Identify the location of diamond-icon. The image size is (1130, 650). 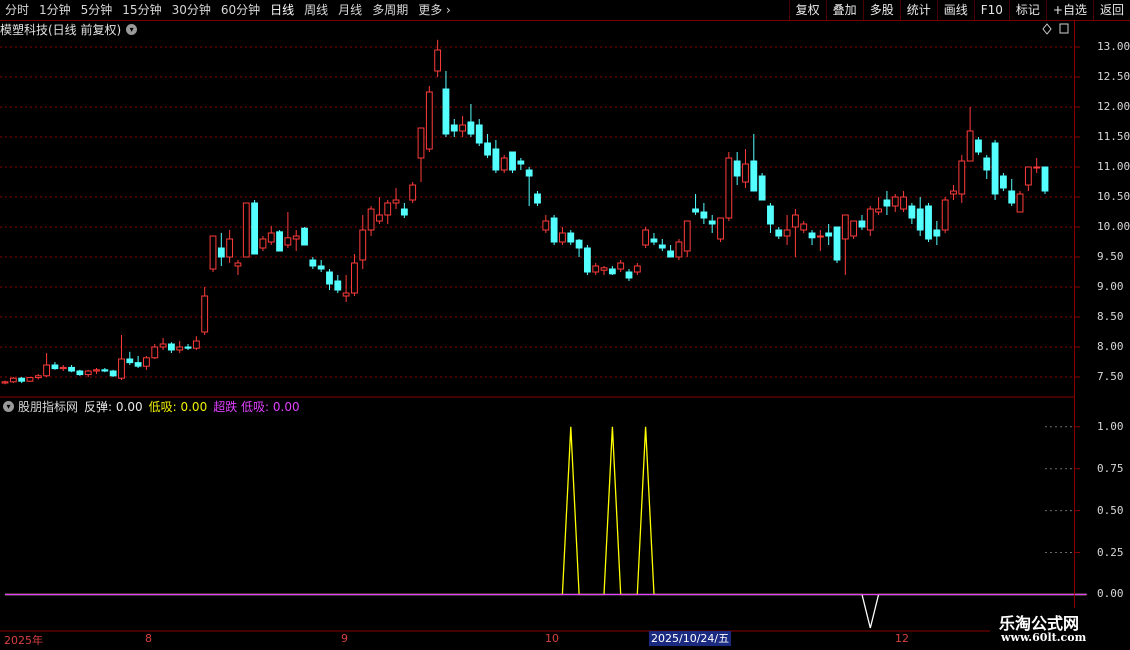
(1047, 29).